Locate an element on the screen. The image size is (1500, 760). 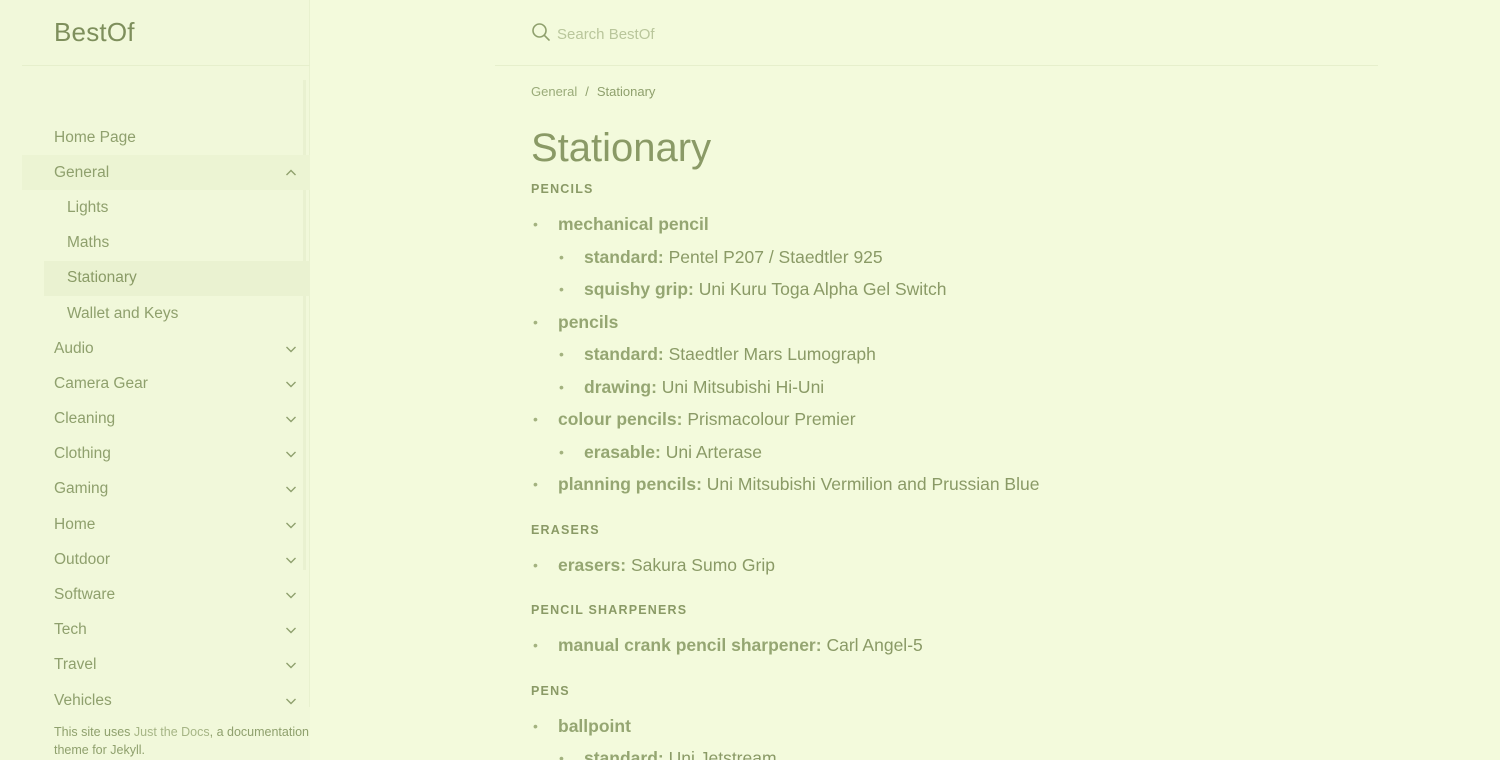
item-value: Uni Mitsubishi Hi-Uni is located at coordinates (743, 386).